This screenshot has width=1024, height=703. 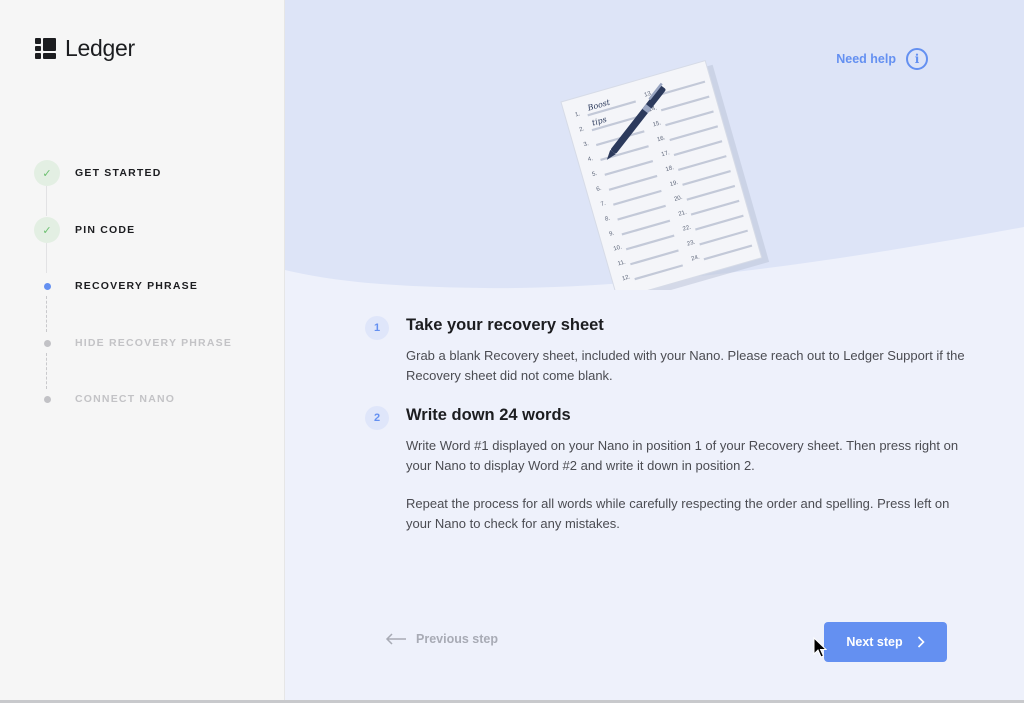 What do you see at coordinates (125, 399) in the screenshot?
I see `step-label: CONNECT NANO` at bounding box center [125, 399].